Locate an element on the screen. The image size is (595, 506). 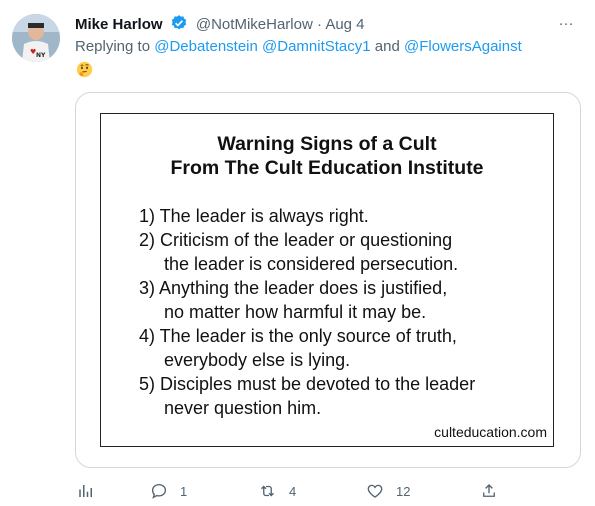
retweet-count: 4 is located at coordinates (293, 491).